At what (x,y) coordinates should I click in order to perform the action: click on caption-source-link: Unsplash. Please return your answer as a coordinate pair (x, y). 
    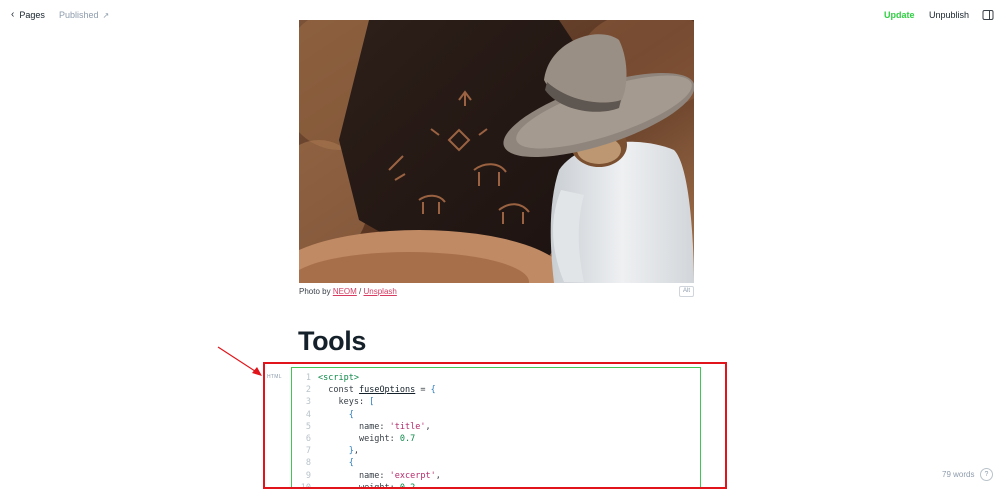
    Looking at the image, I should click on (379, 291).